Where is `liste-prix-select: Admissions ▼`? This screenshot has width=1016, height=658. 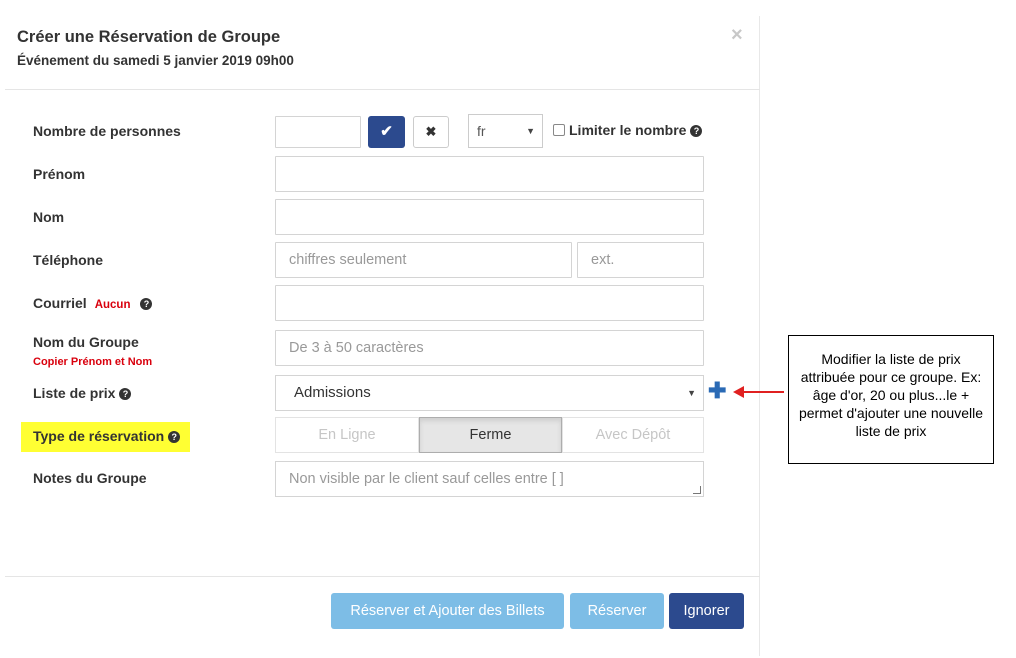 liste-prix-select: Admissions ▼ is located at coordinates (489, 393).